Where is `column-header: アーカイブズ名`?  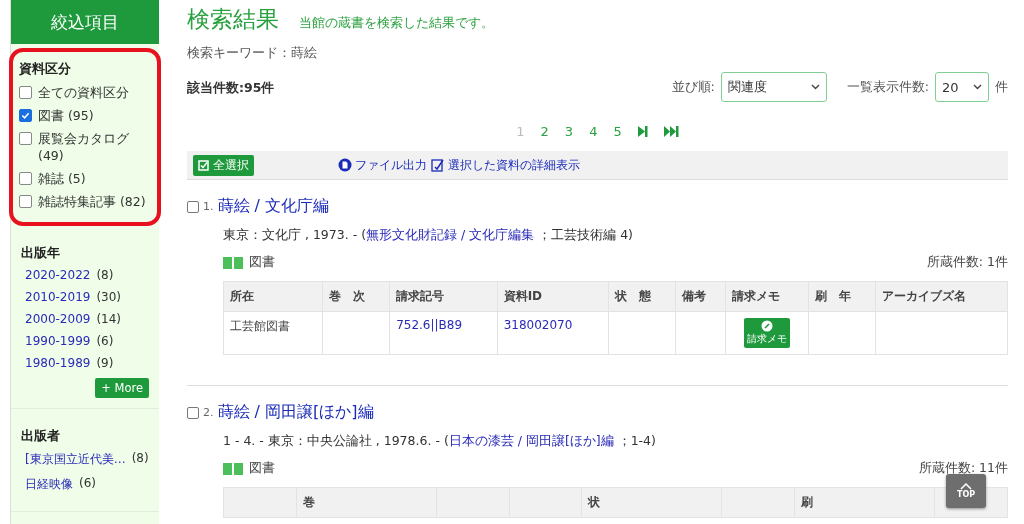
column-header: アーカイブズ名 is located at coordinates (941, 296).